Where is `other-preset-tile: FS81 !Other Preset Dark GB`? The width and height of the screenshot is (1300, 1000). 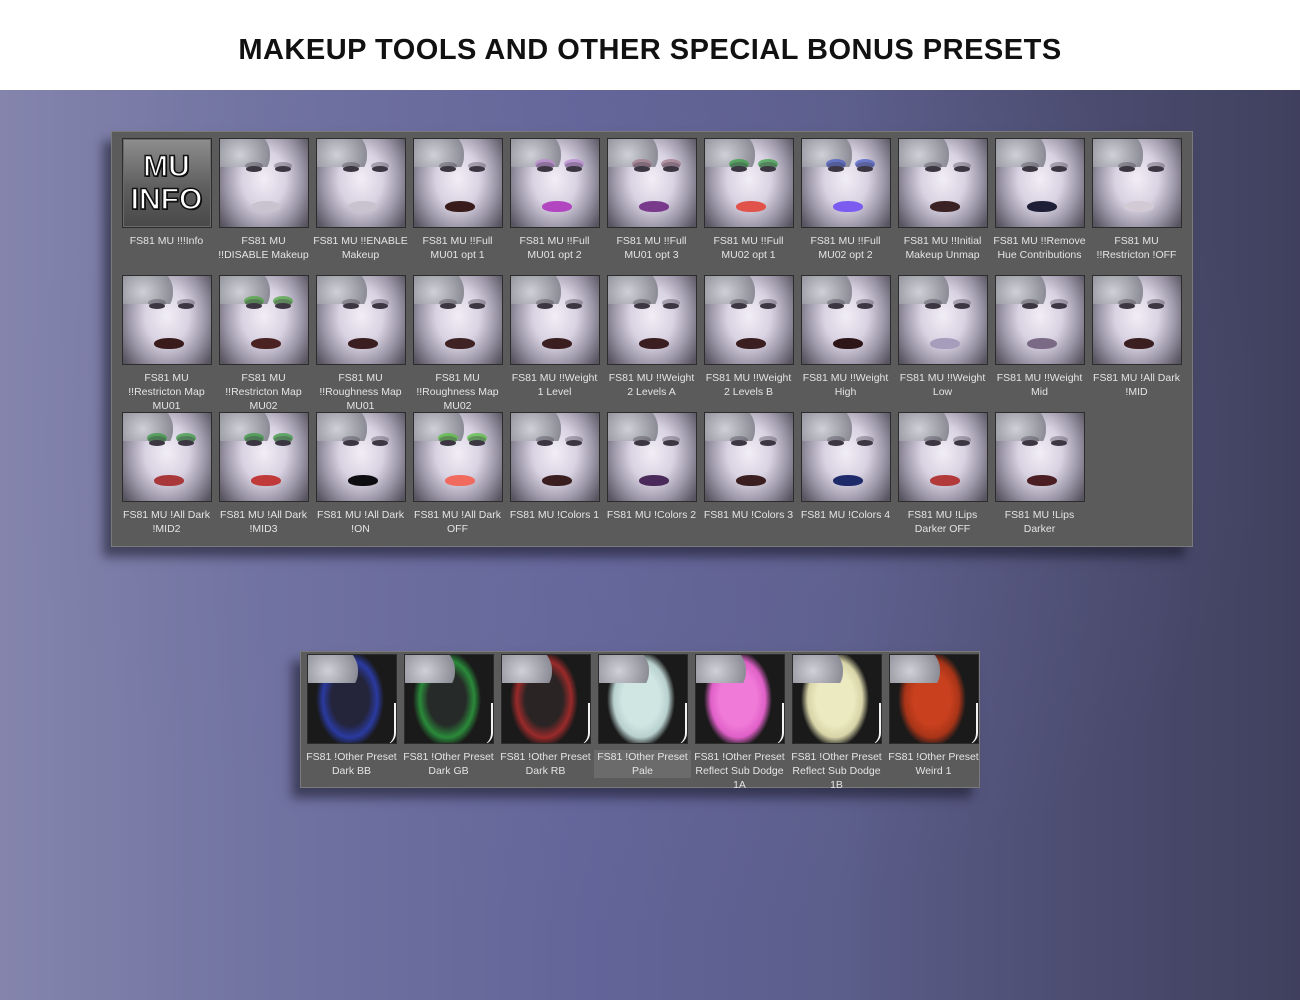
other-preset-tile: FS81 !Other Preset Dark GB is located at coordinates (448, 716).